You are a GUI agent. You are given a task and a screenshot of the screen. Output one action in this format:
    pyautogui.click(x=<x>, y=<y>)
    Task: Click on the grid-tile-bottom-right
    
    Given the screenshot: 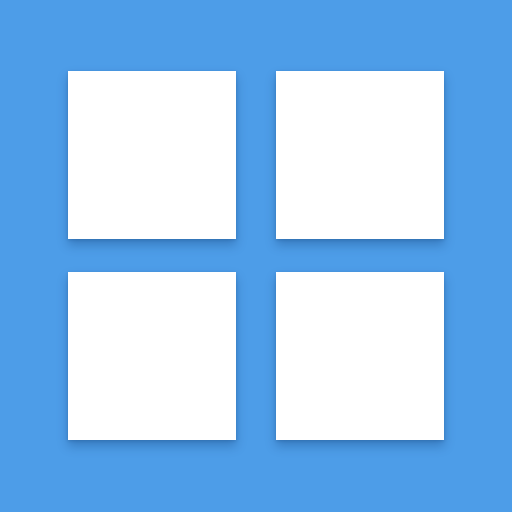 What is the action you would take?
    pyautogui.click(x=360, y=356)
    